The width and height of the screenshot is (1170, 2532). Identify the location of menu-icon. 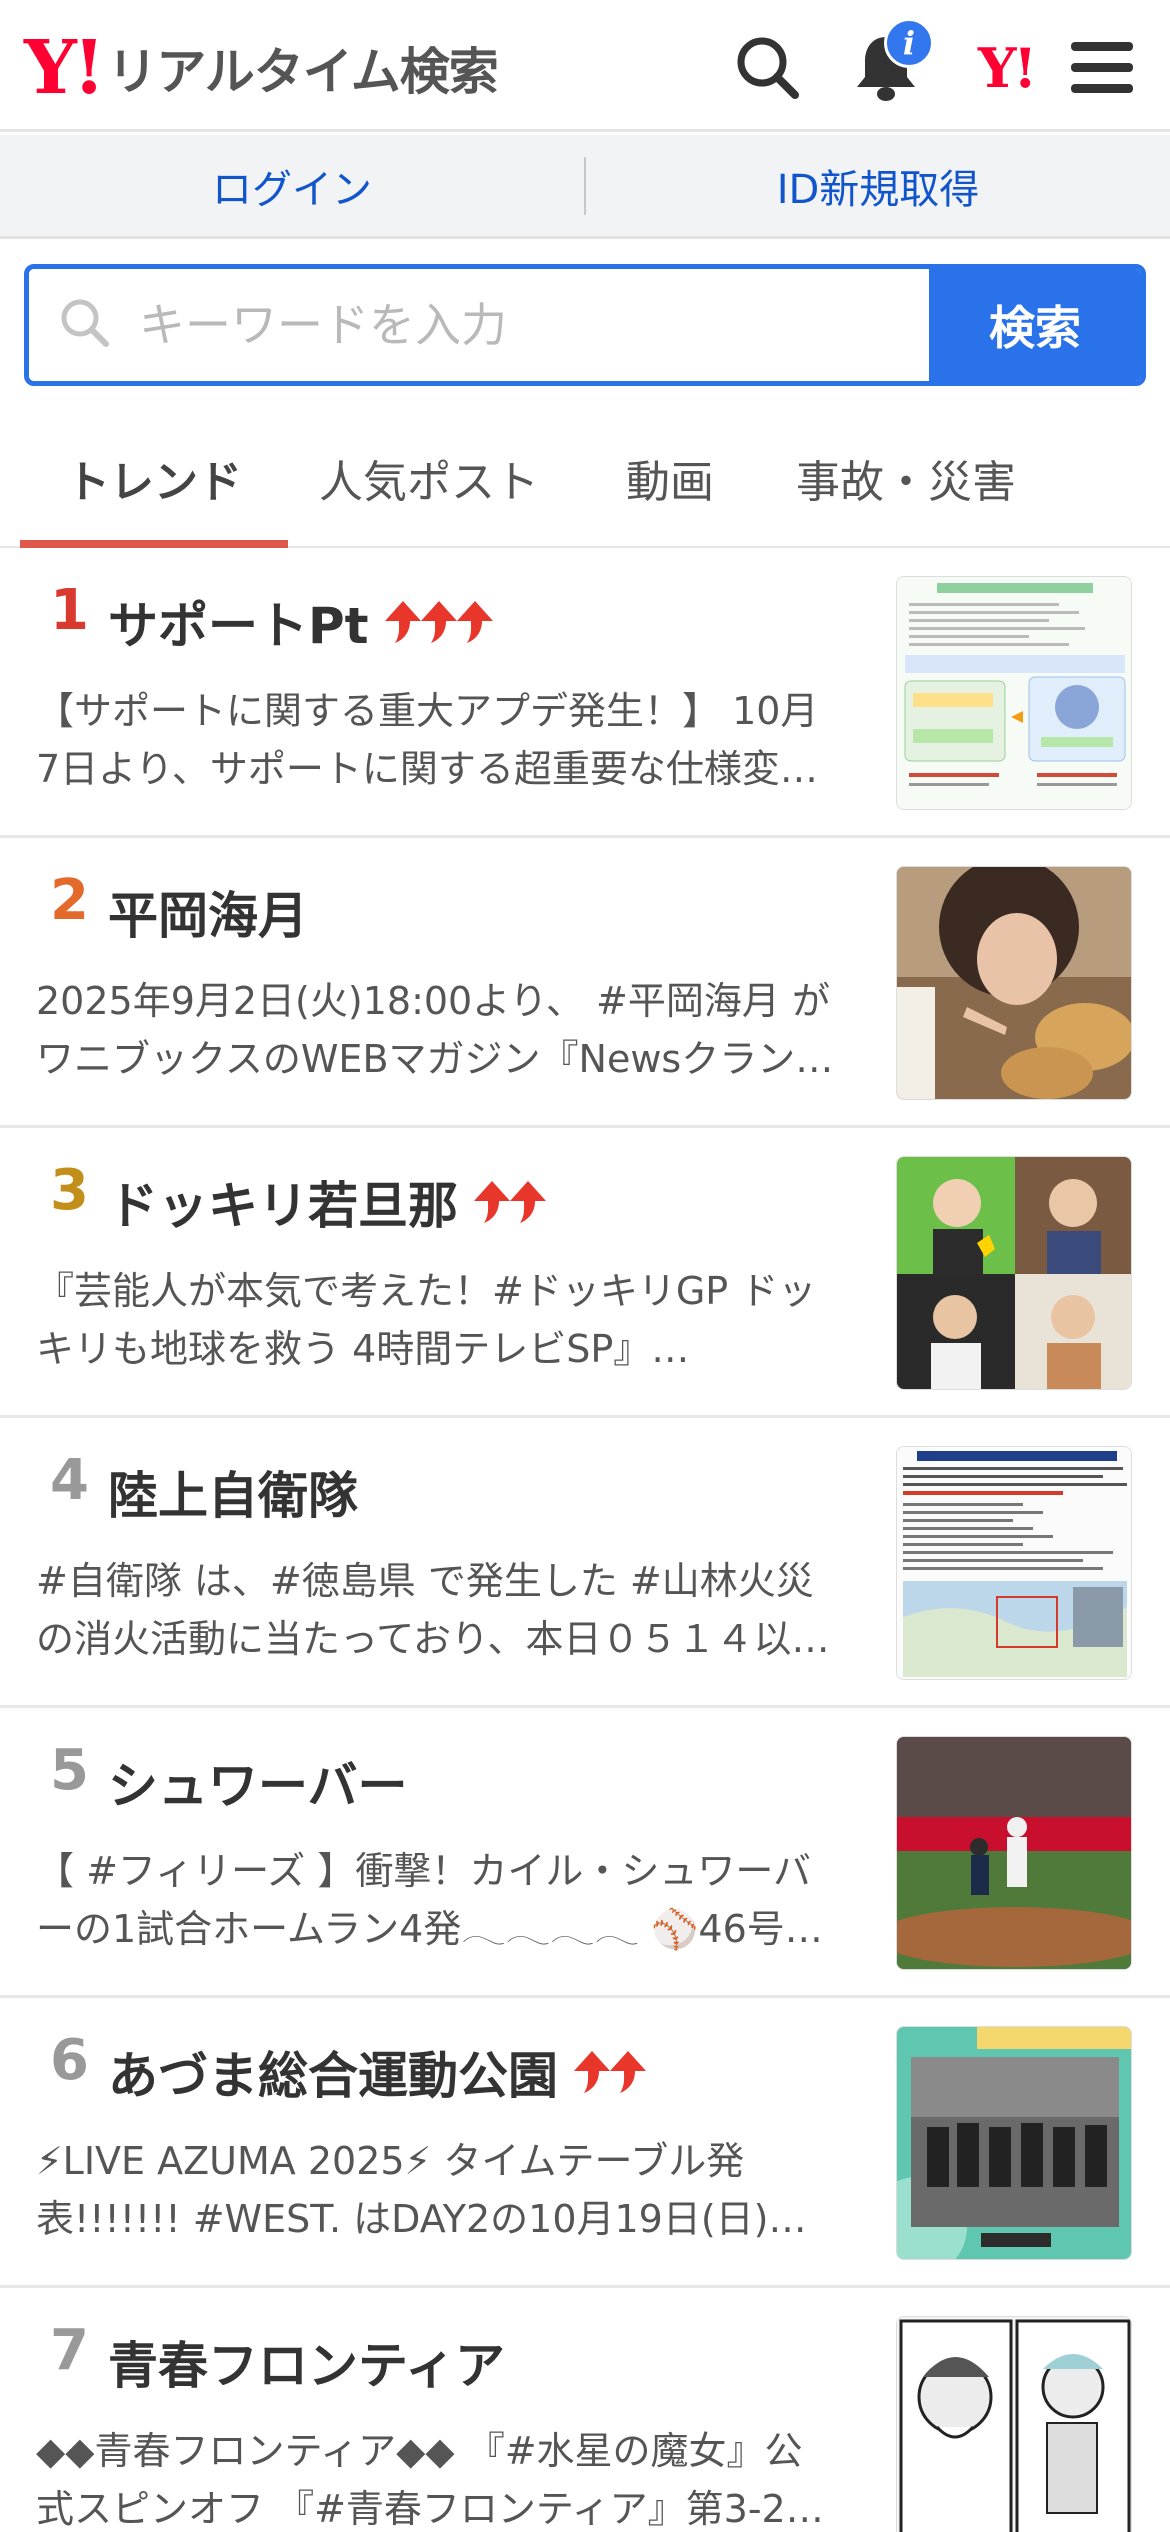
(1102, 68).